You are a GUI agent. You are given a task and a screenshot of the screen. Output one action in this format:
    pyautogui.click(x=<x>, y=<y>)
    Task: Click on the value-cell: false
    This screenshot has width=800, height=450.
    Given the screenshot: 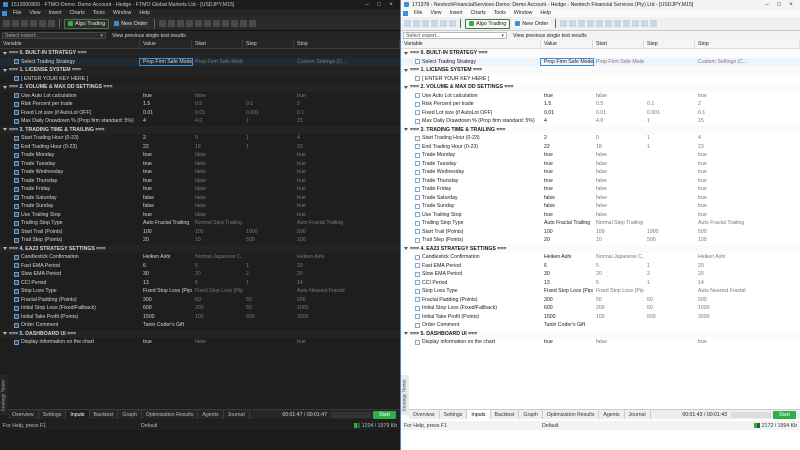 What is the action you would take?
    pyautogui.click(x=166, y=198)
    